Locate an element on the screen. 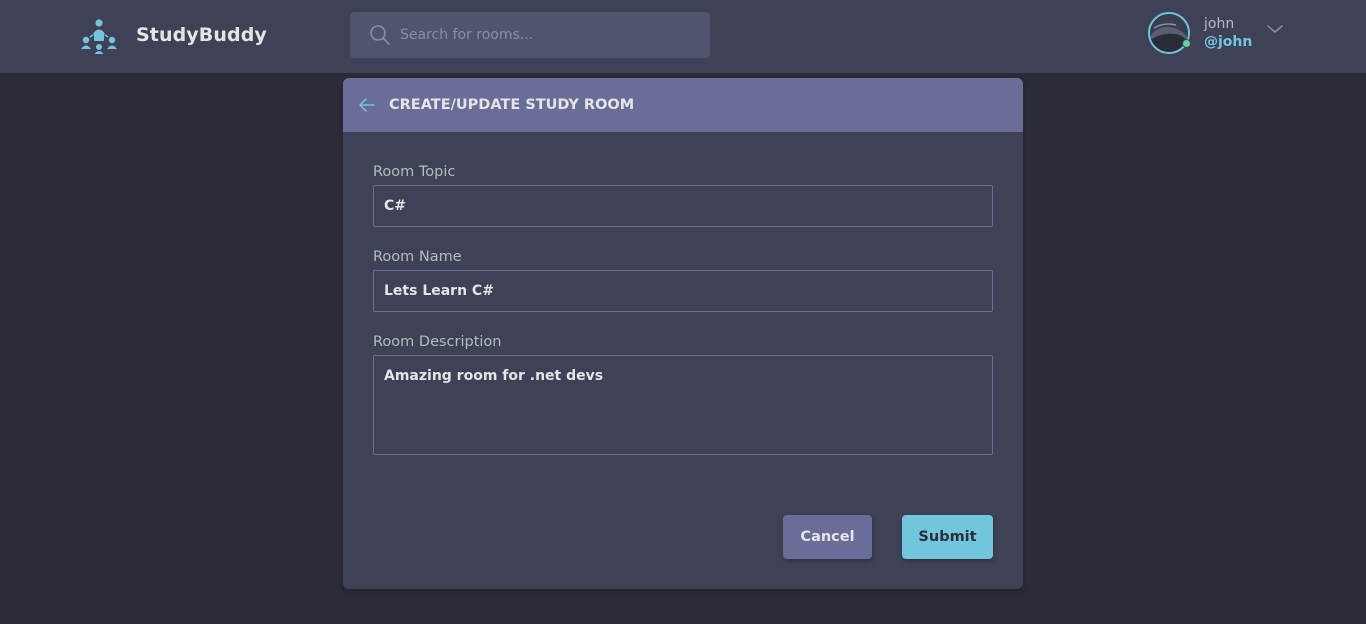  topic-group: Room Topic is located at coordinates (683, 194).